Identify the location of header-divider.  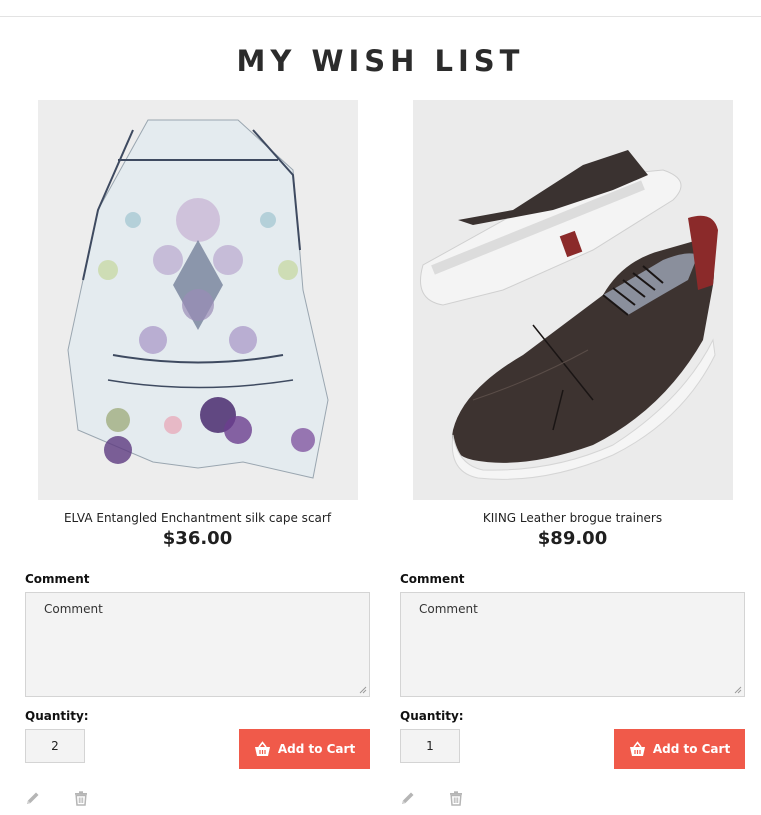
(380, 16).